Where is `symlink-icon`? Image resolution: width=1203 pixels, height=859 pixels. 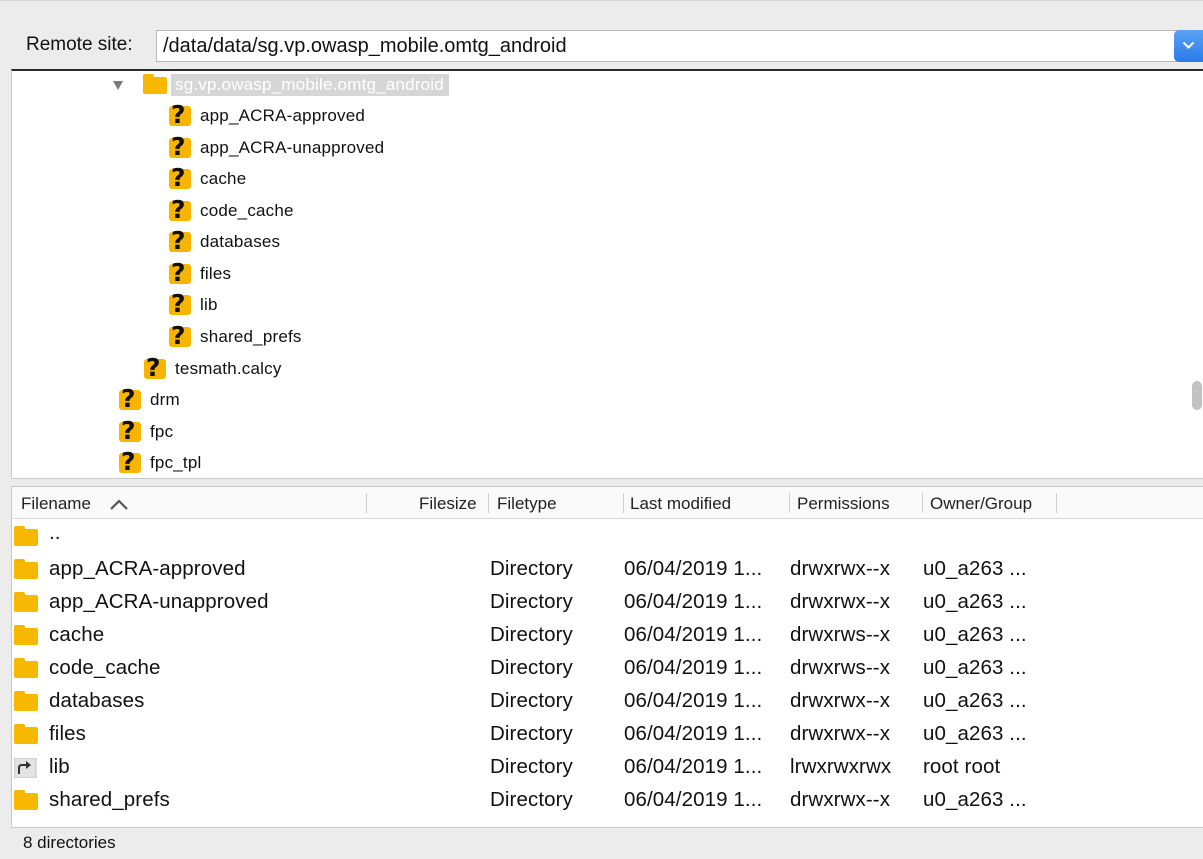
symlink-icon is located at coordinates (25, 768).